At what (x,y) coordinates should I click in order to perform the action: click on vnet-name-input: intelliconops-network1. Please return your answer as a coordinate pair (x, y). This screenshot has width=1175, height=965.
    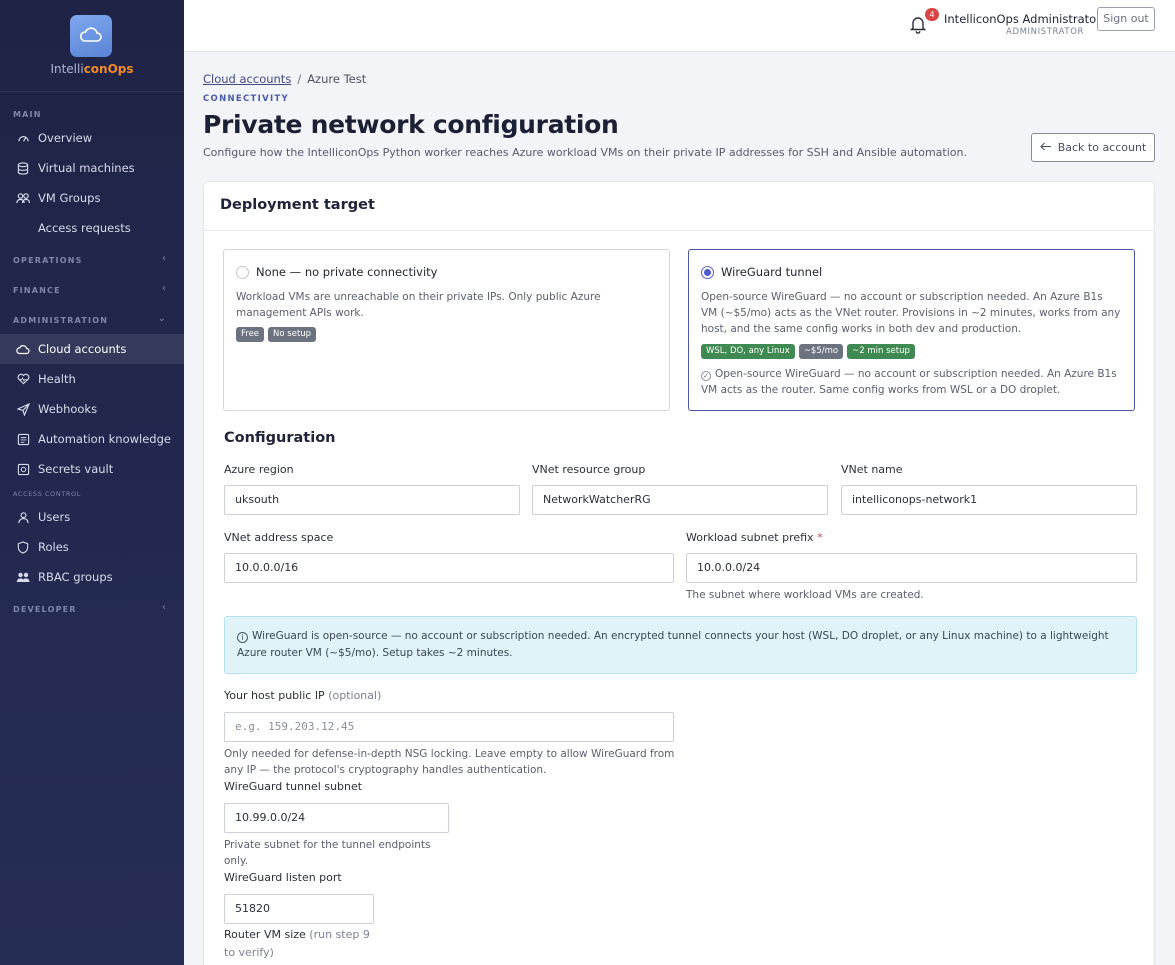
    Looking at the image, I should click on (989, 500).